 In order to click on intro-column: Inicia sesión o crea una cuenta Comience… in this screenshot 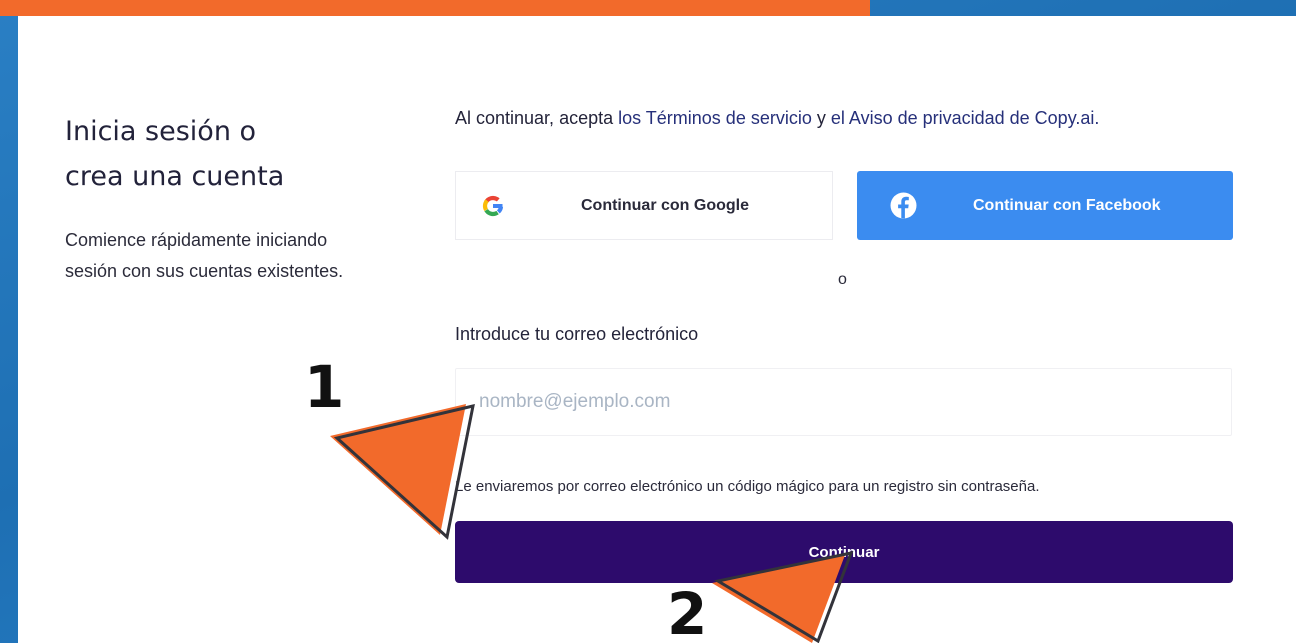, I will do `click(245, 198)`.